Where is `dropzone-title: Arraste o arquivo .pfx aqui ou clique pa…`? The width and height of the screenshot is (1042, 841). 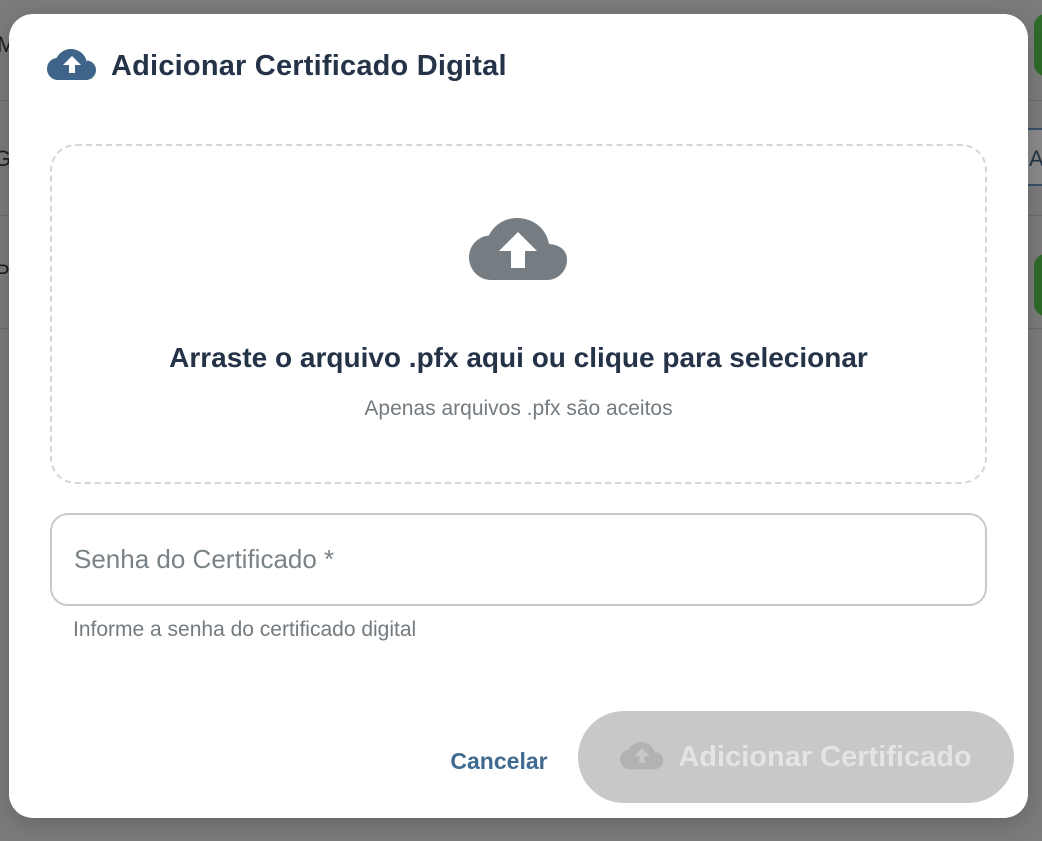 dropzone-title: Arraste o arquivo .pfx aqui ou clique pa… is located at coordinates (518, 357).